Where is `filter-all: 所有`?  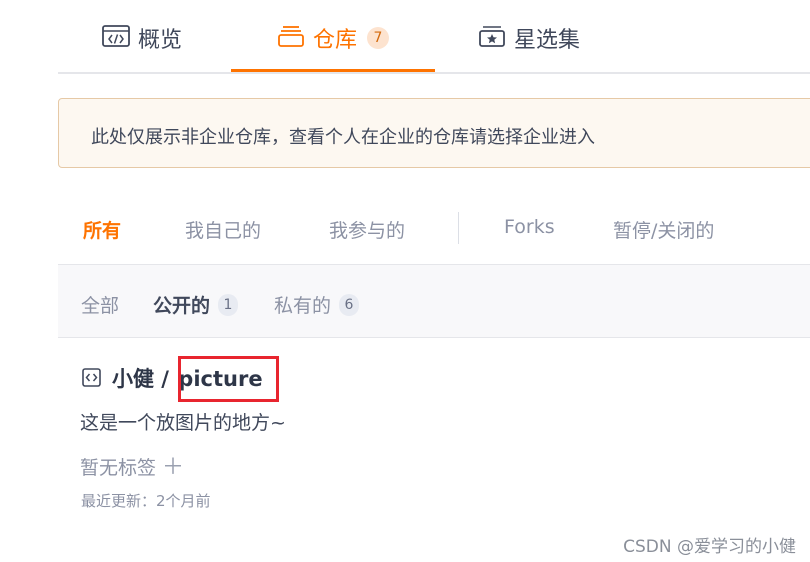 filter-all: 所有 is located at coordinates (102, 229).